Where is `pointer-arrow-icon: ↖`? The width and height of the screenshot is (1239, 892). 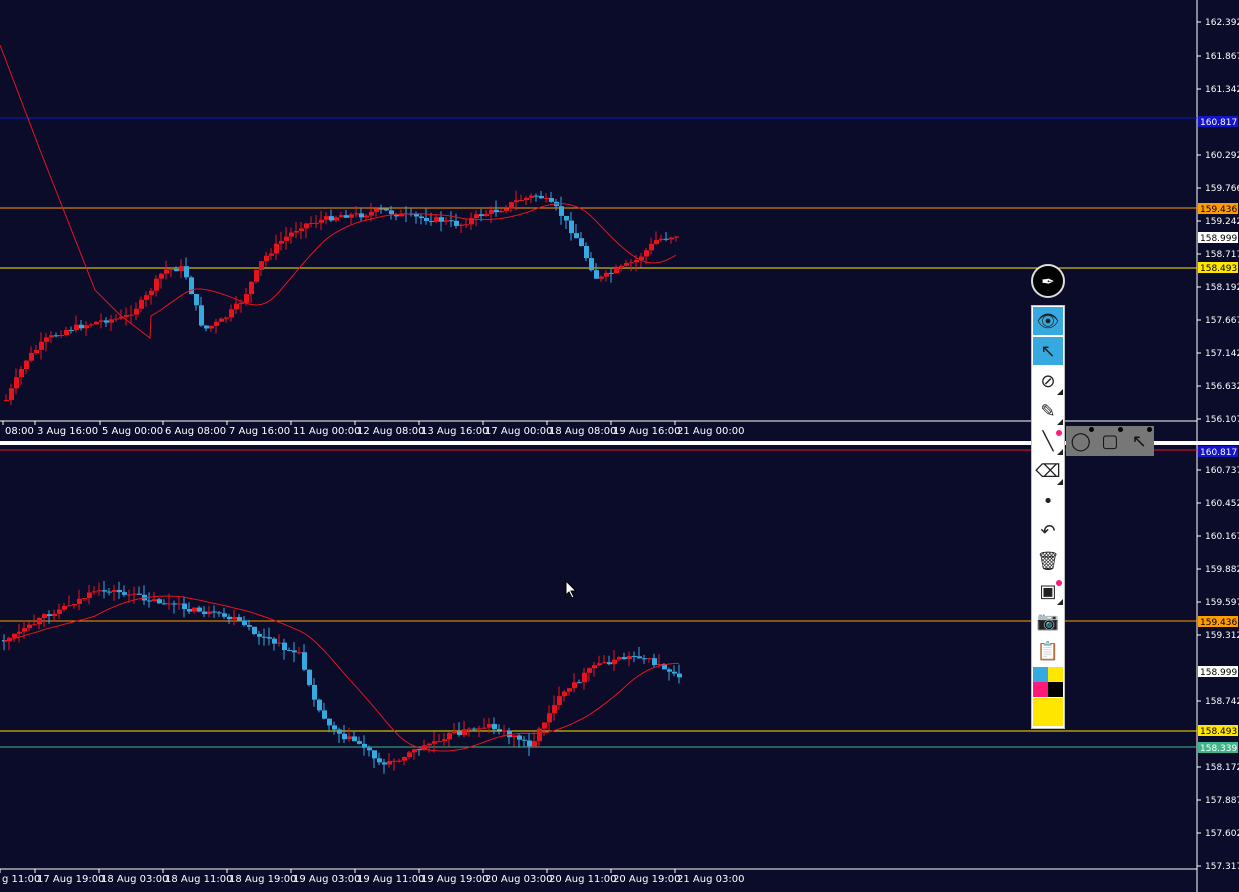 pointer-arrow-icon: ↖ is located at coordinates (1048, 351).